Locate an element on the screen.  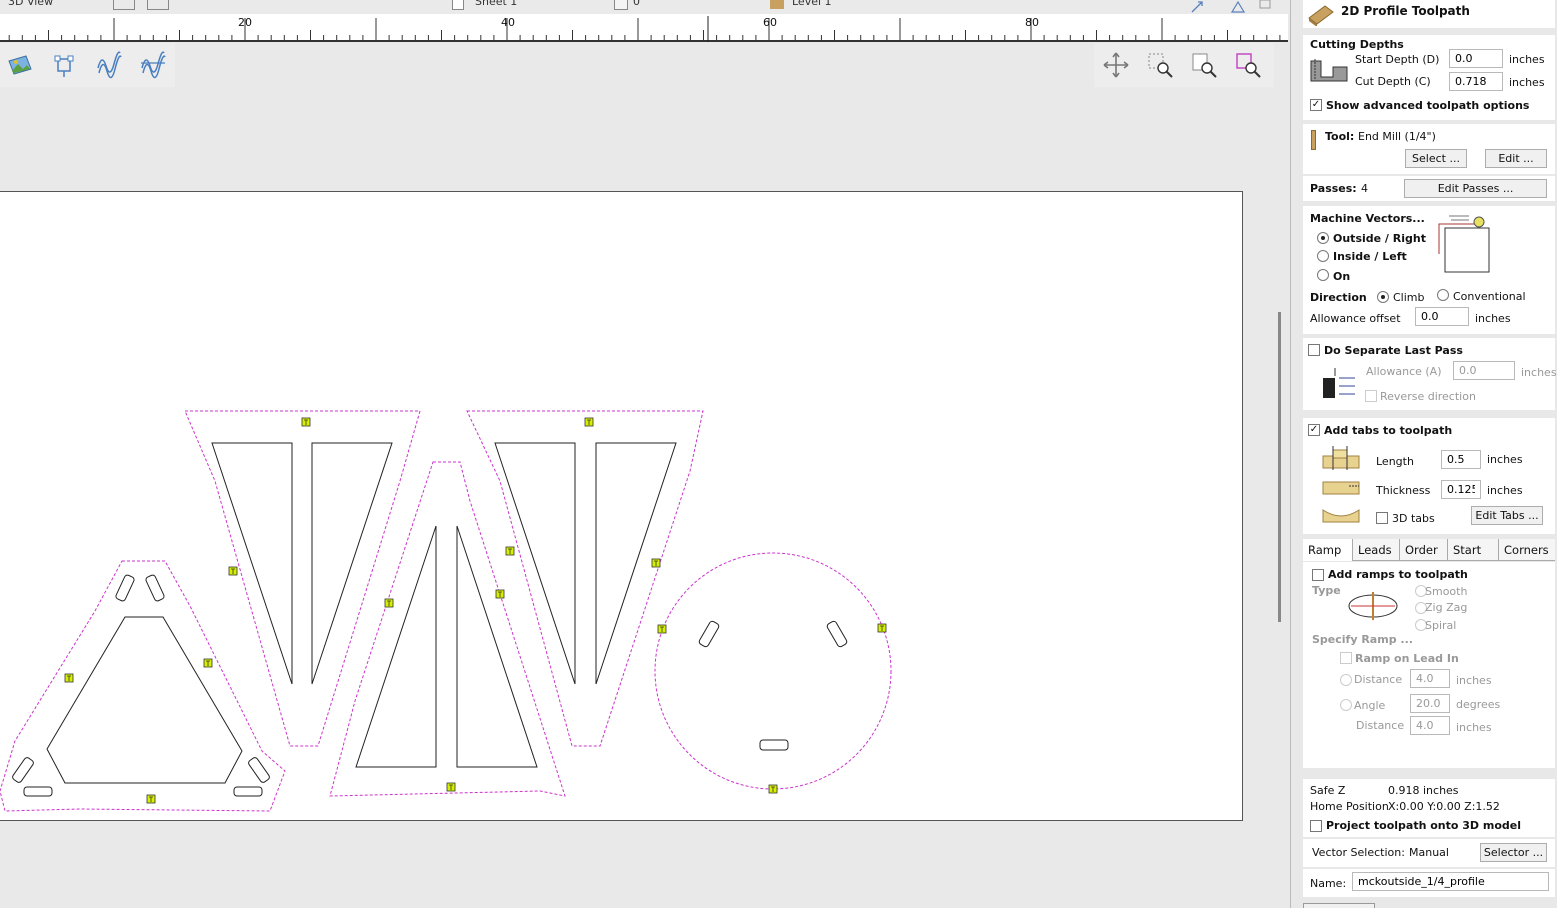
ramp-angle-radio is located at coordinates (1346, 705).